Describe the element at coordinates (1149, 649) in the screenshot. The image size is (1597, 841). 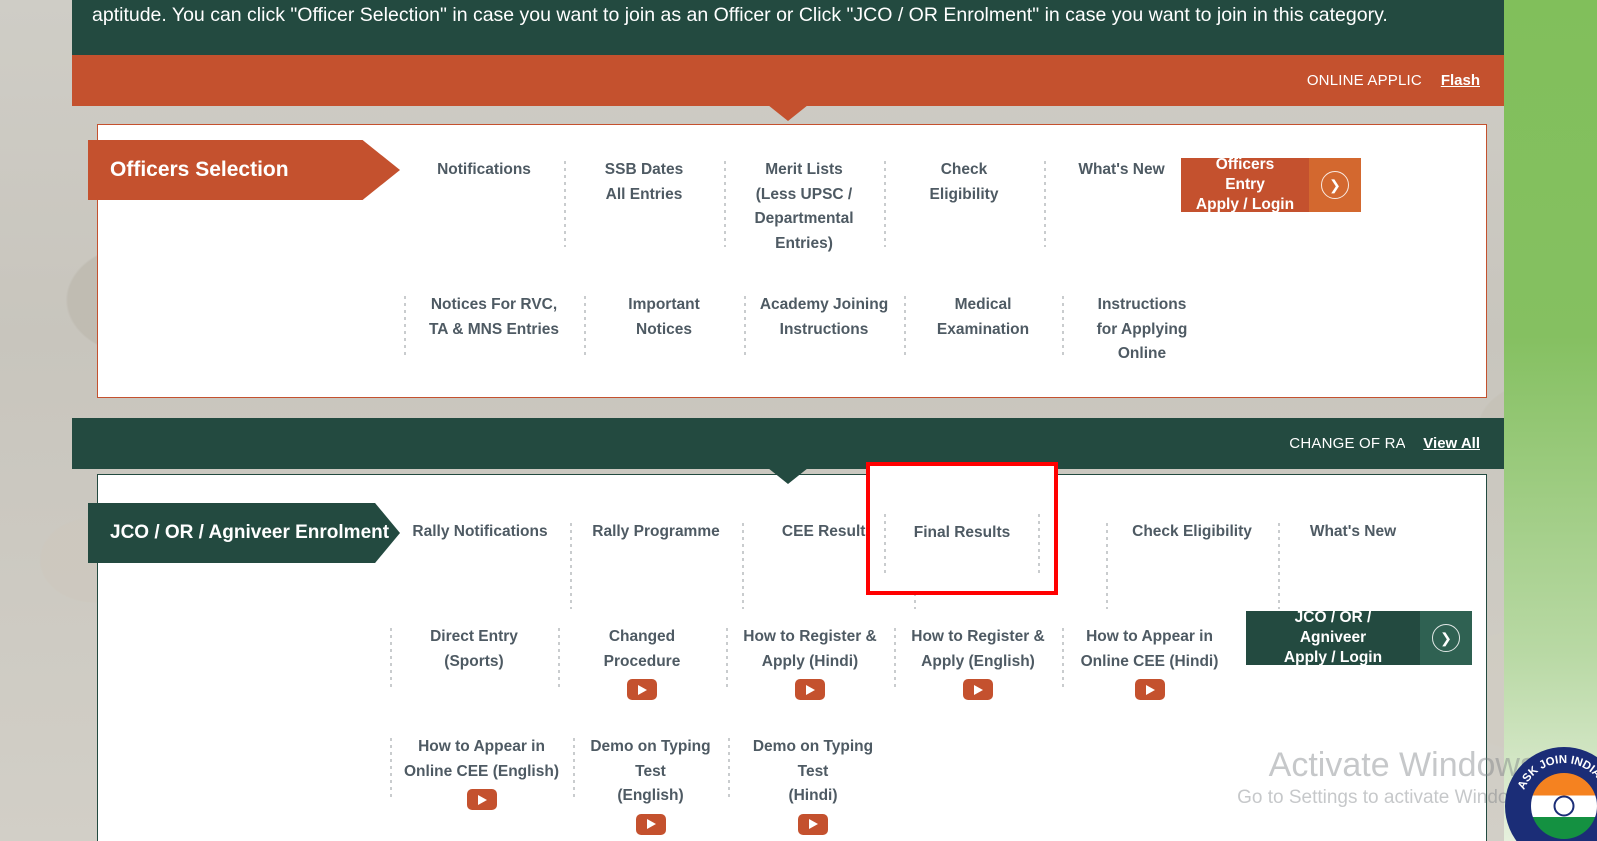
I see `link-item-label: How to Appear in Online CEE (Hindi)` at that location.